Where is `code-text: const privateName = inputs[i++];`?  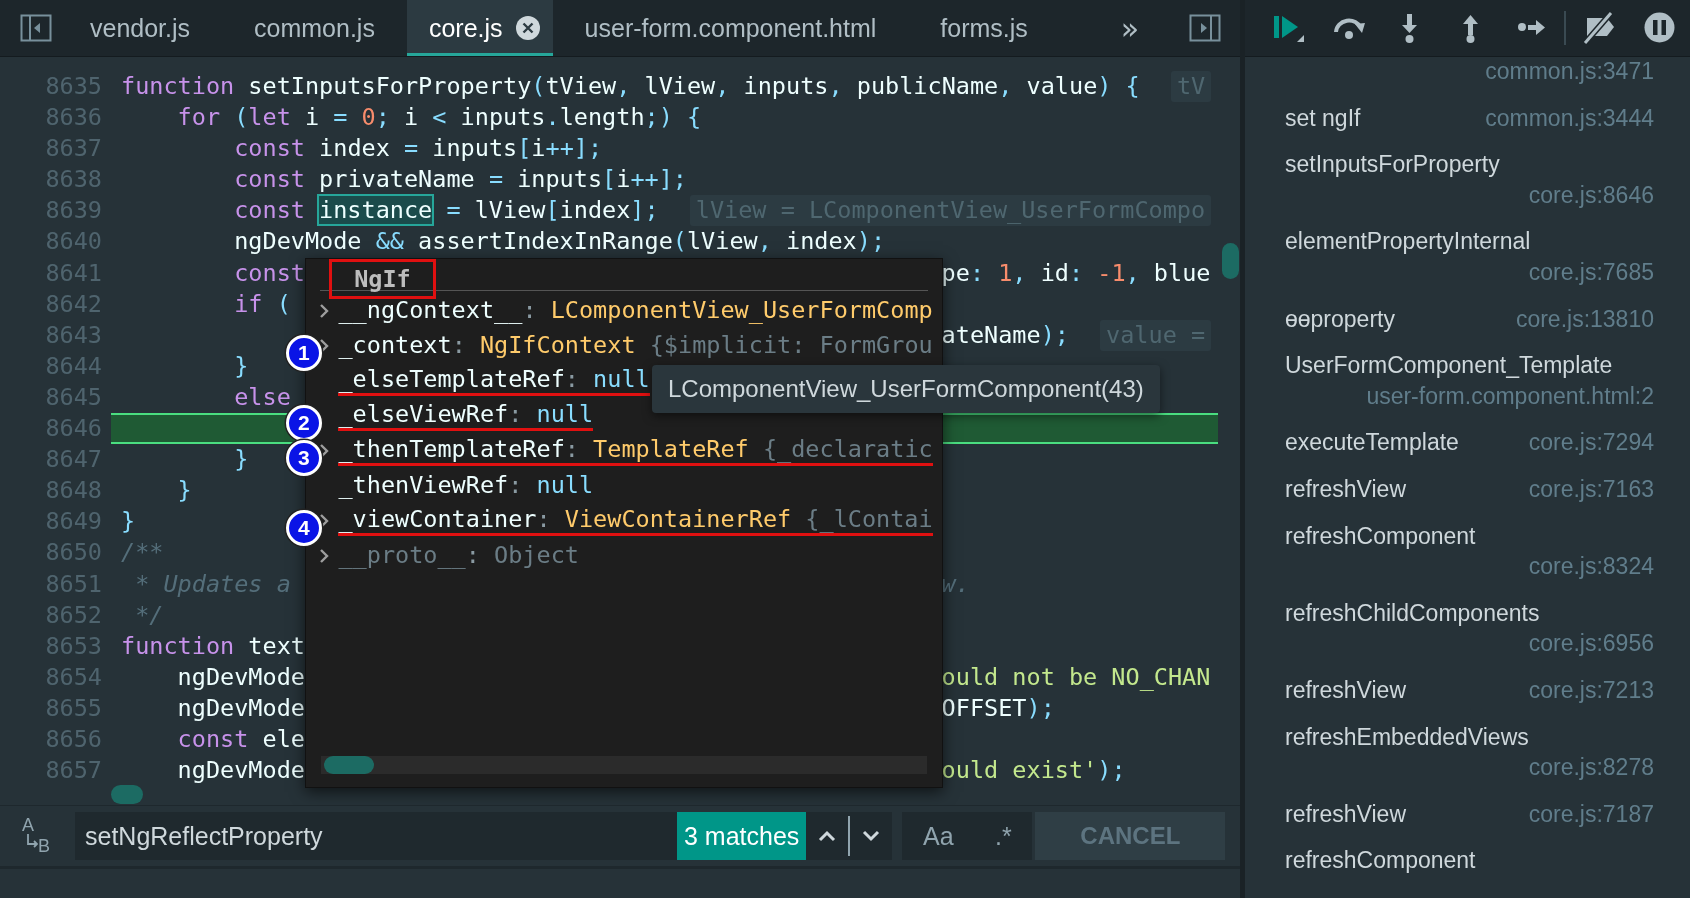 code-text: const privateName = inputs[i++]; is located at coordinates (460, 180).